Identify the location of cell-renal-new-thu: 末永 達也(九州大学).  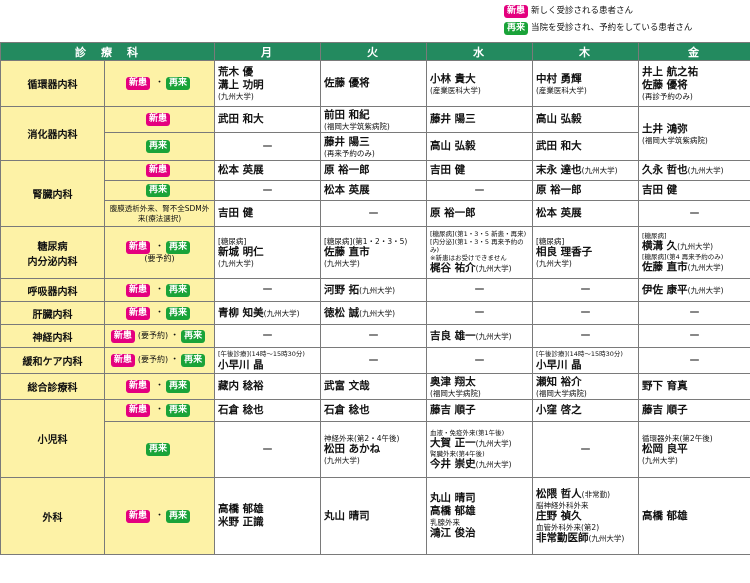
(585, 170).